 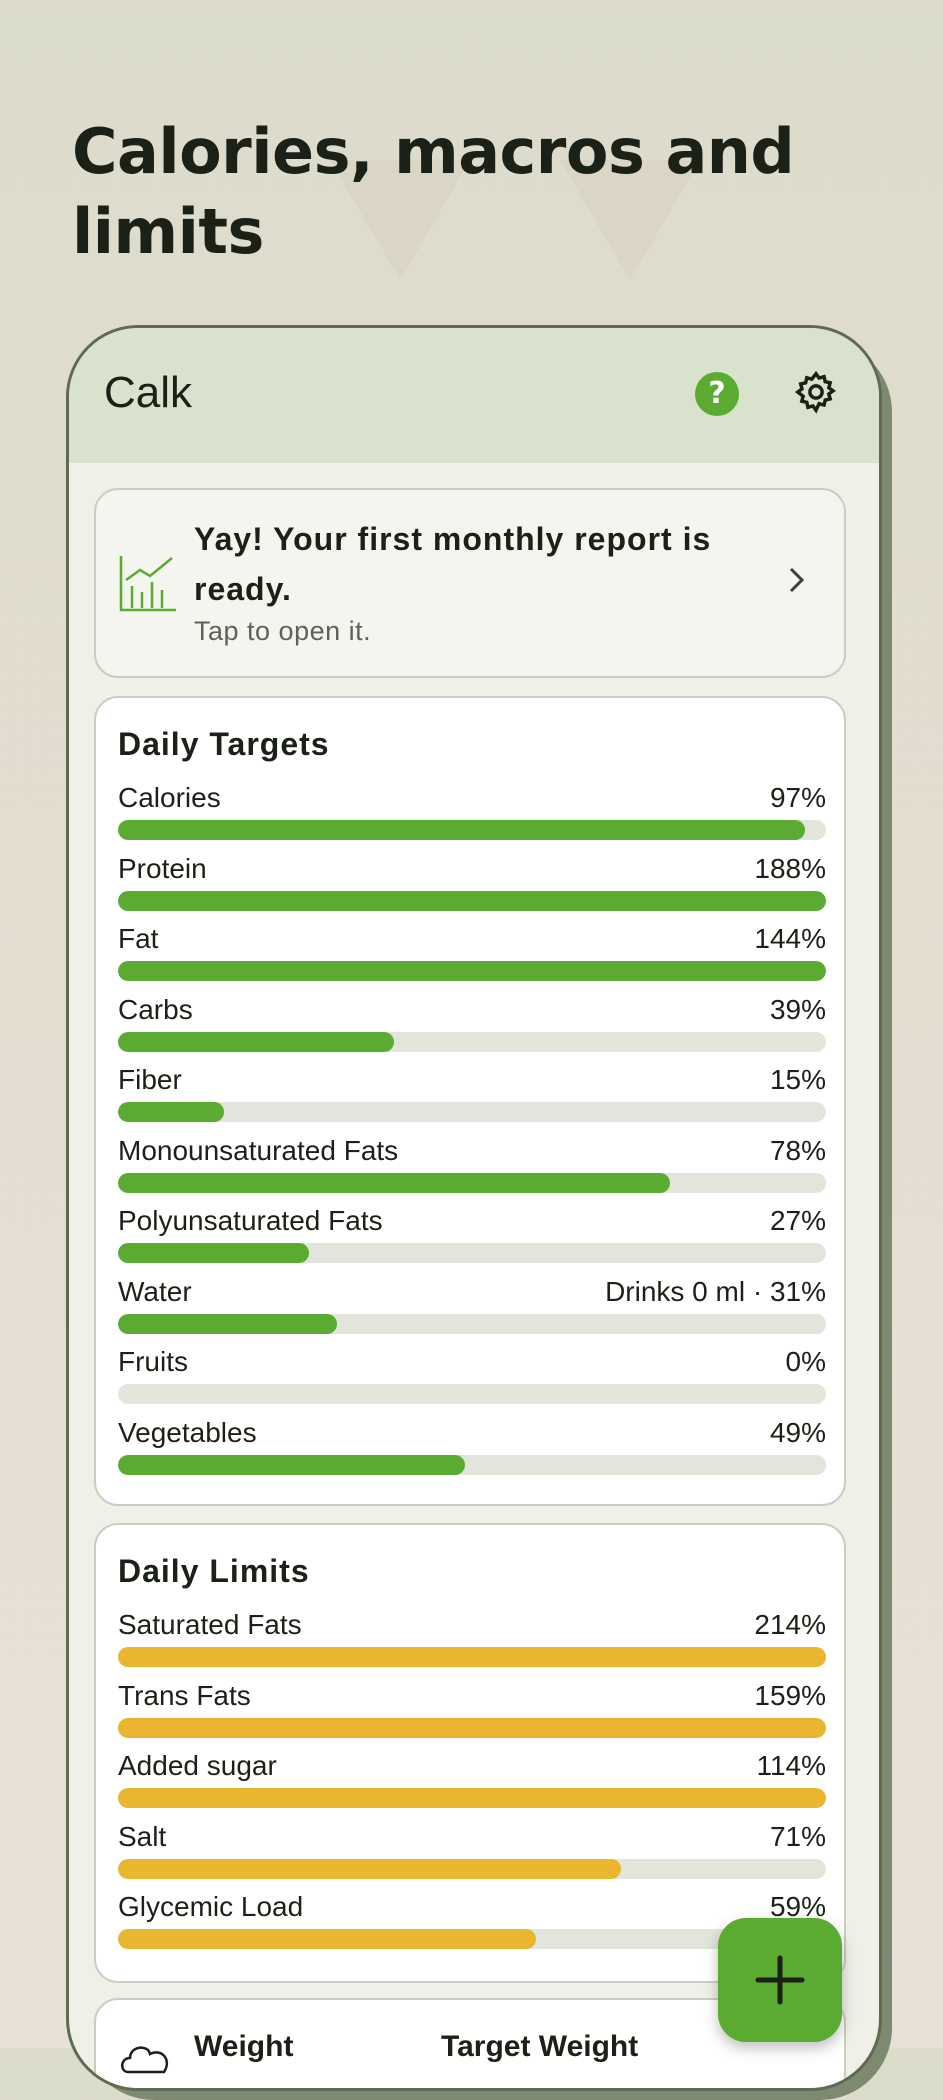 What do you see at coordinates (797, 1009) in the screenshot?
I see `progress-value: 39%` at bounding box center [797, 1009].